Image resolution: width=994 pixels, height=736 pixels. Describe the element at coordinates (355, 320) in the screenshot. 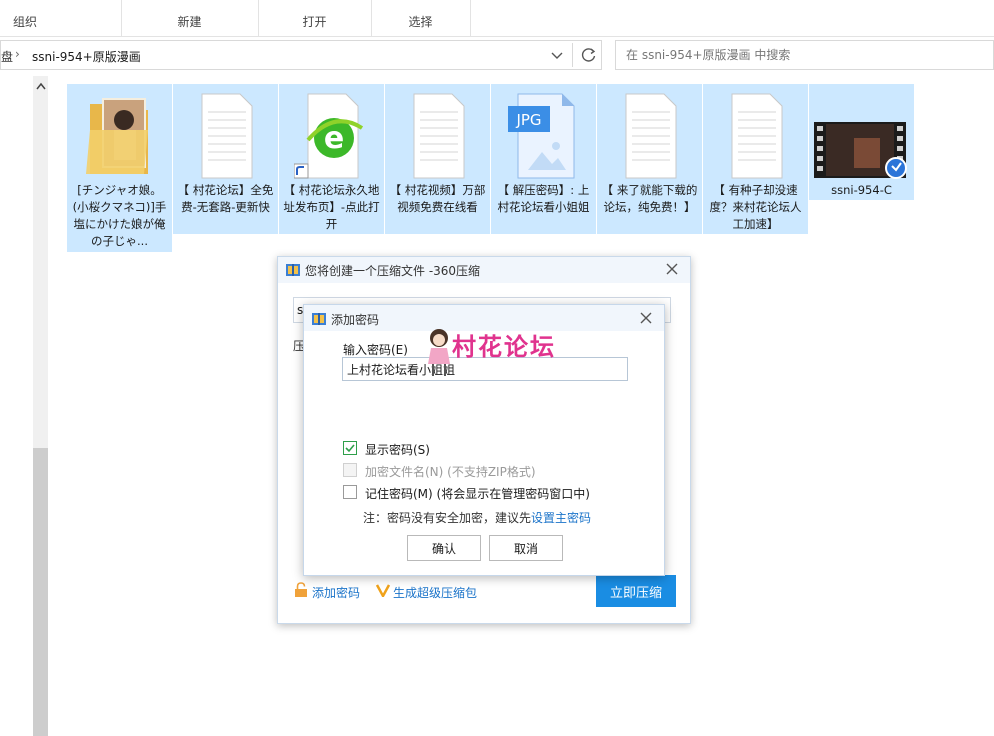

I see `dialog-title: 添加密码` at that location.